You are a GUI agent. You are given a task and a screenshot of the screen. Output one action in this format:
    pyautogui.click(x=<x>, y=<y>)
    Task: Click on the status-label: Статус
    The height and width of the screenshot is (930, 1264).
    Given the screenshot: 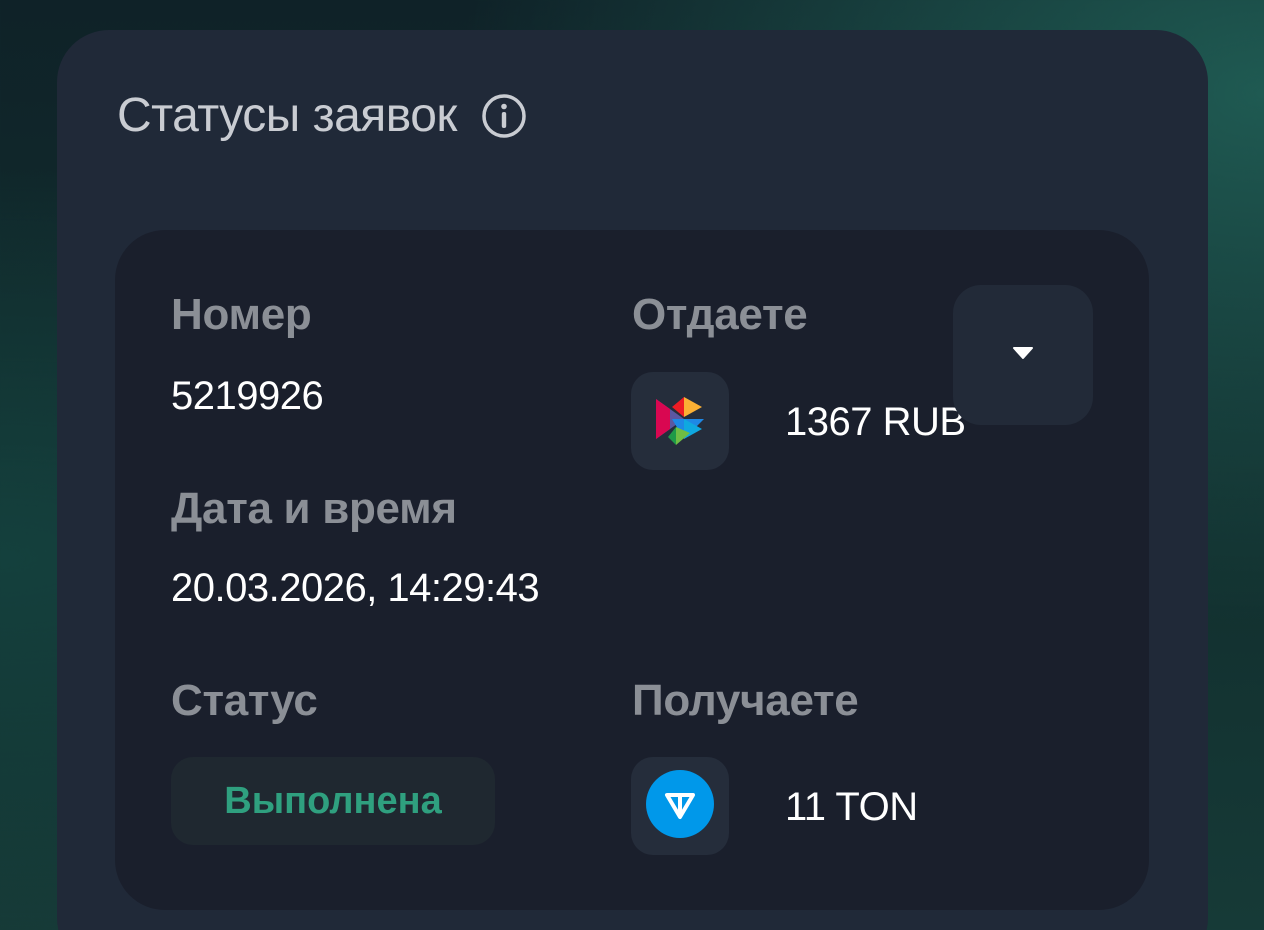 What is the action you would take?
    pyautogui.click(x=244, y=700)
    